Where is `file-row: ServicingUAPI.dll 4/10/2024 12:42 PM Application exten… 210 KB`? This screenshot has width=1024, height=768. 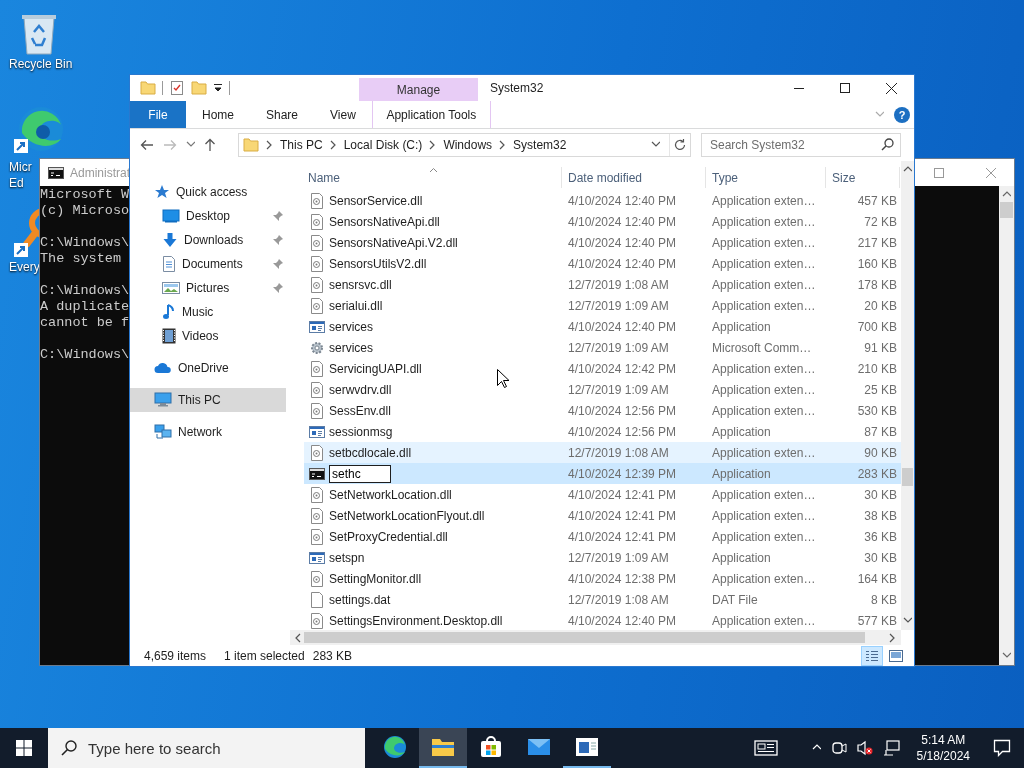
file-row: ServicingUAPI.dll 4/10/2024 12:42 PM Application exten… 210 KB is located at coordinates (602, 368).